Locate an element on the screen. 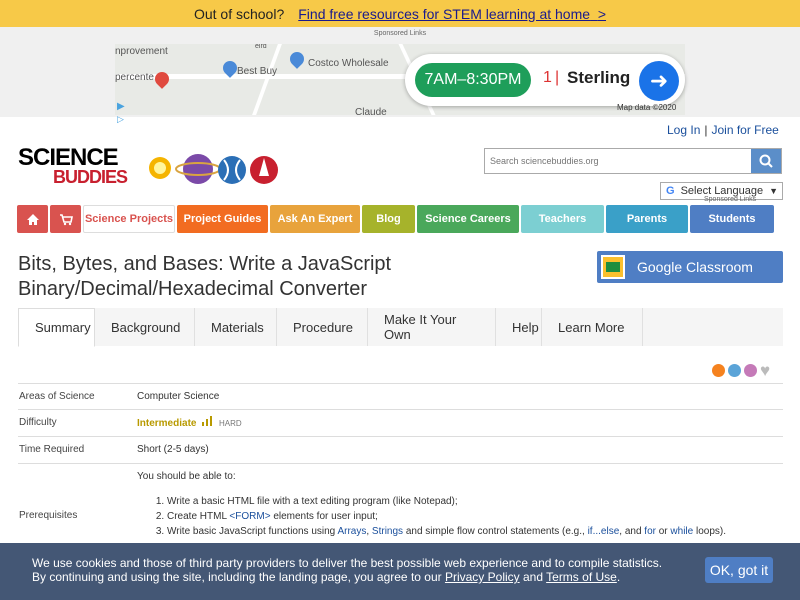 This screenshot has height=600, width=800. favorite-heart-icon: ♥ is located at coordinates (765, 370).